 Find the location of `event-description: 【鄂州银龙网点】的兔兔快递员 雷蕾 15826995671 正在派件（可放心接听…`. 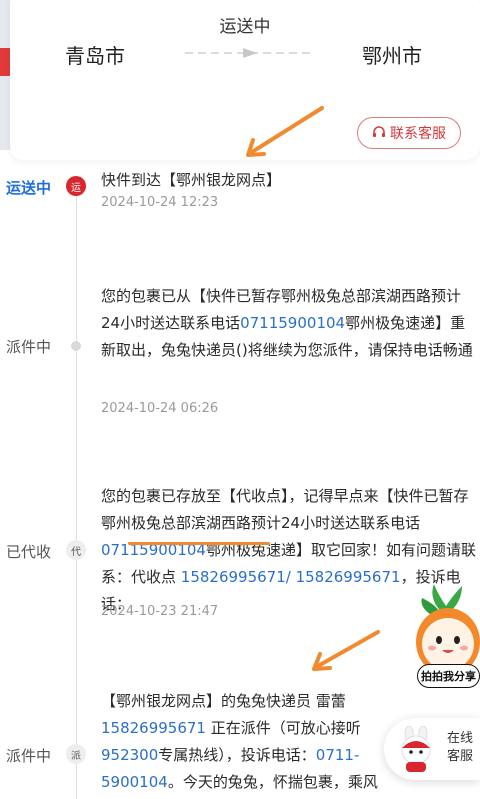

event-description: 【鄂州银龙网点】的兔兔快递员 雷蕾 15826995671 正在派件（可放心接听… is located at coordinates (239, 741).